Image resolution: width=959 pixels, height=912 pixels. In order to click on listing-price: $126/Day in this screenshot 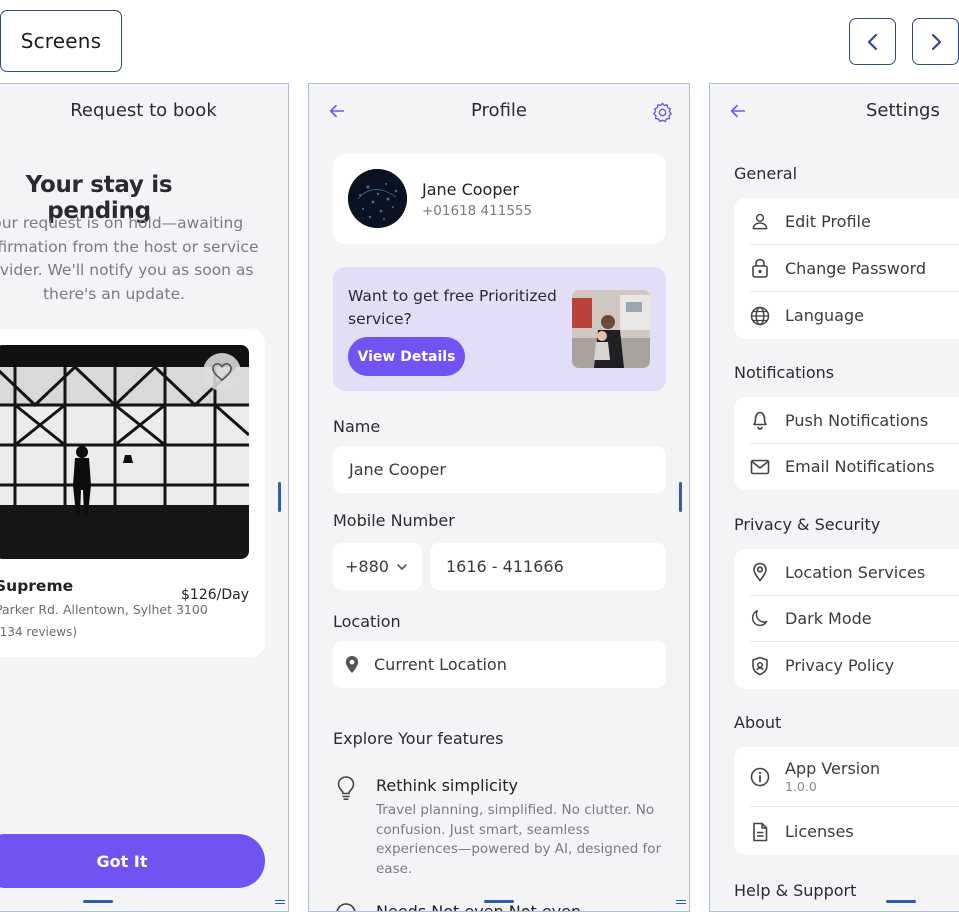, I will do `click(215, 595)`.